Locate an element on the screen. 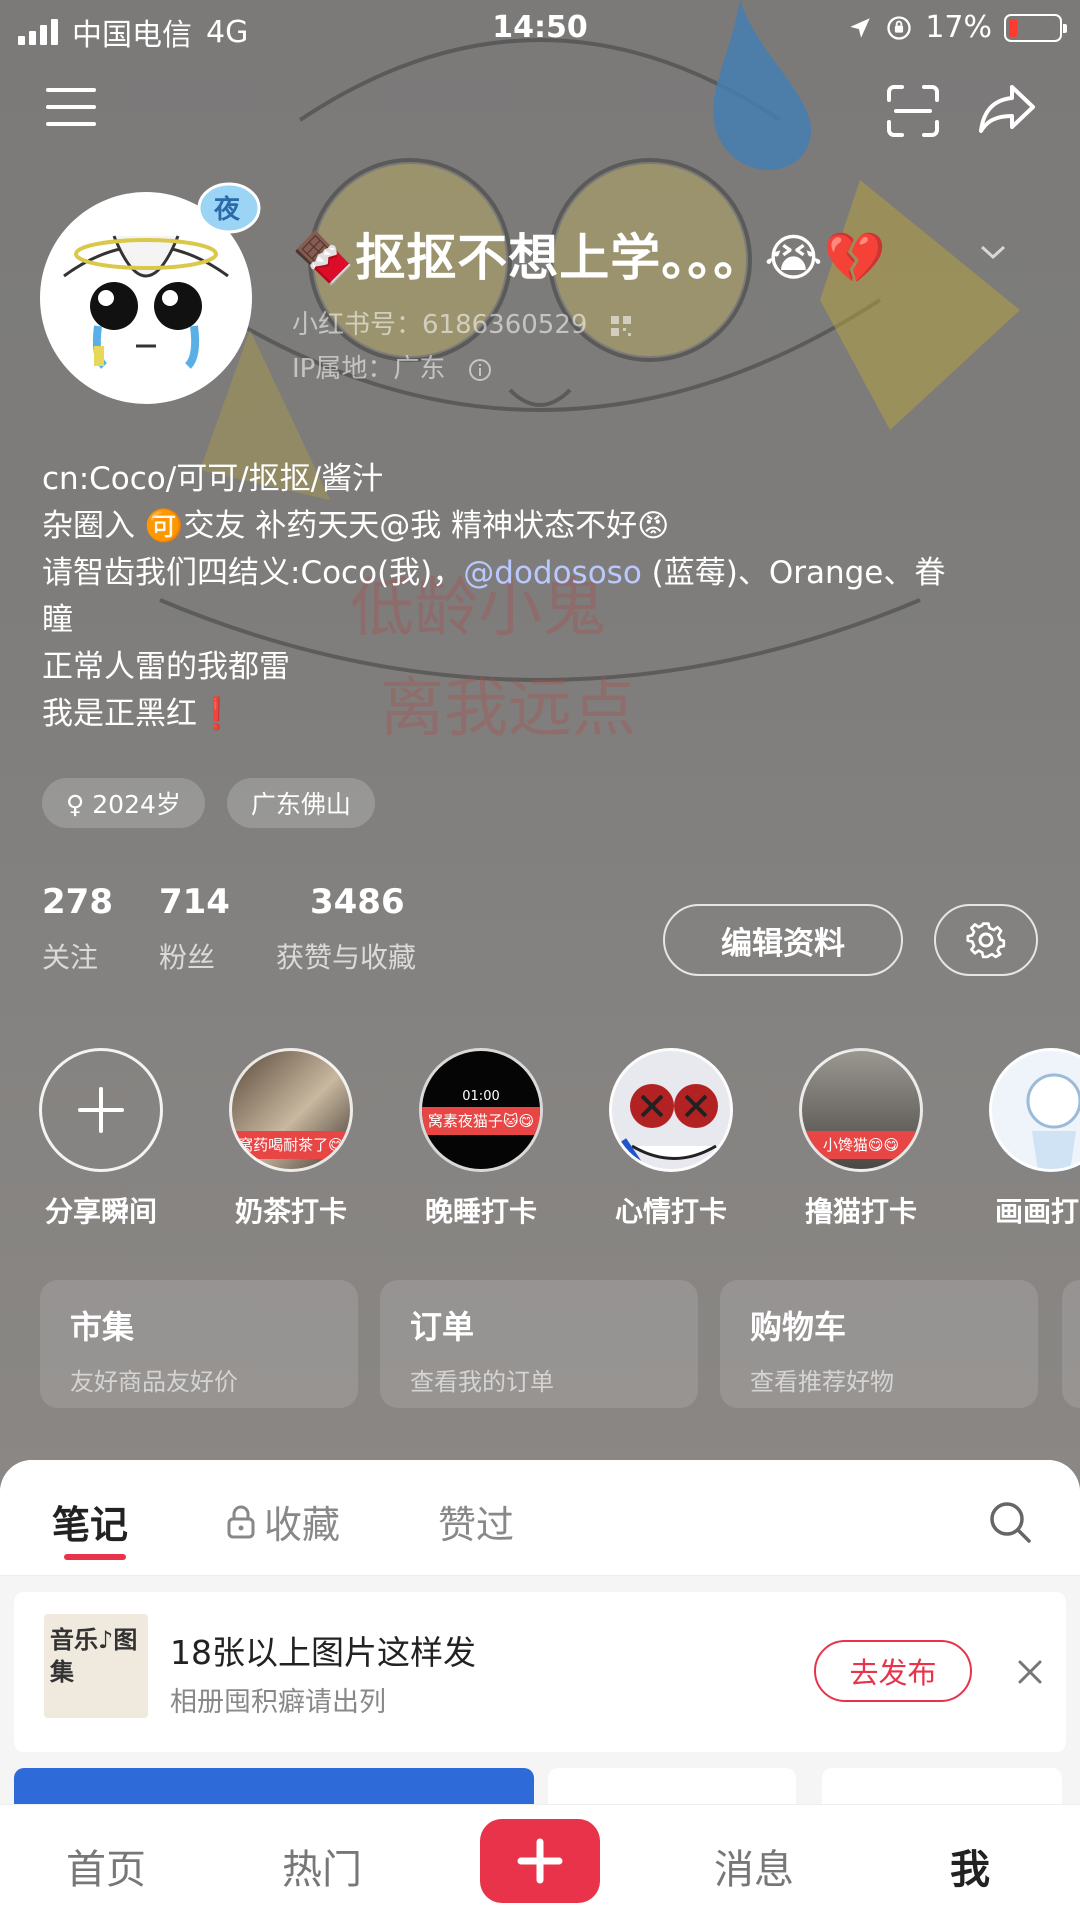 The image size is (1080, 1920). info-icon is located at coordinates (480, 370).